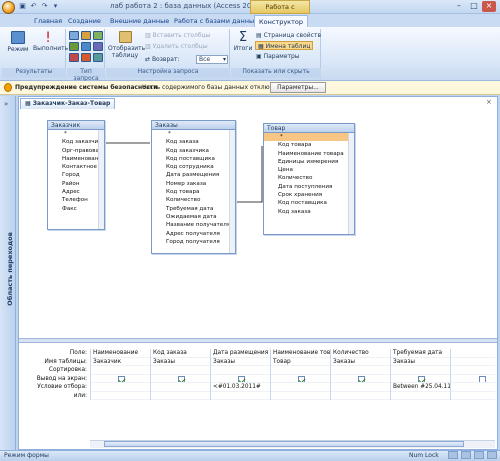 This screenshot has width=500, height=461. I want to click on make-table-icon, so click(86, 35).